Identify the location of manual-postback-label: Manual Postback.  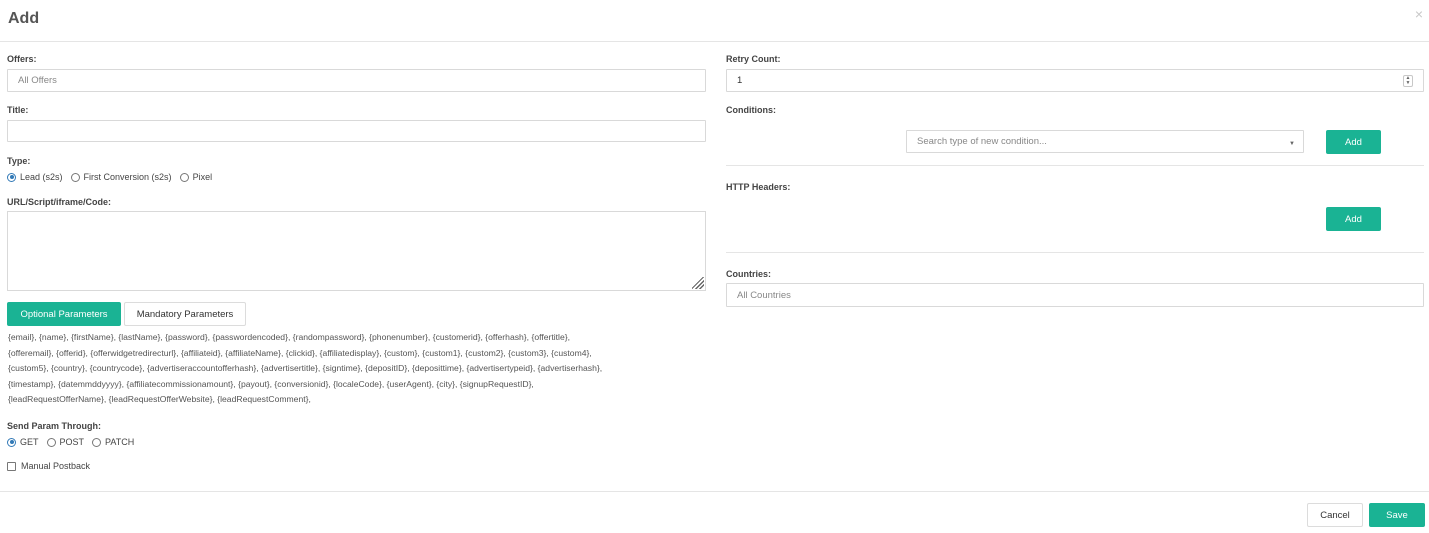
(56, 466).